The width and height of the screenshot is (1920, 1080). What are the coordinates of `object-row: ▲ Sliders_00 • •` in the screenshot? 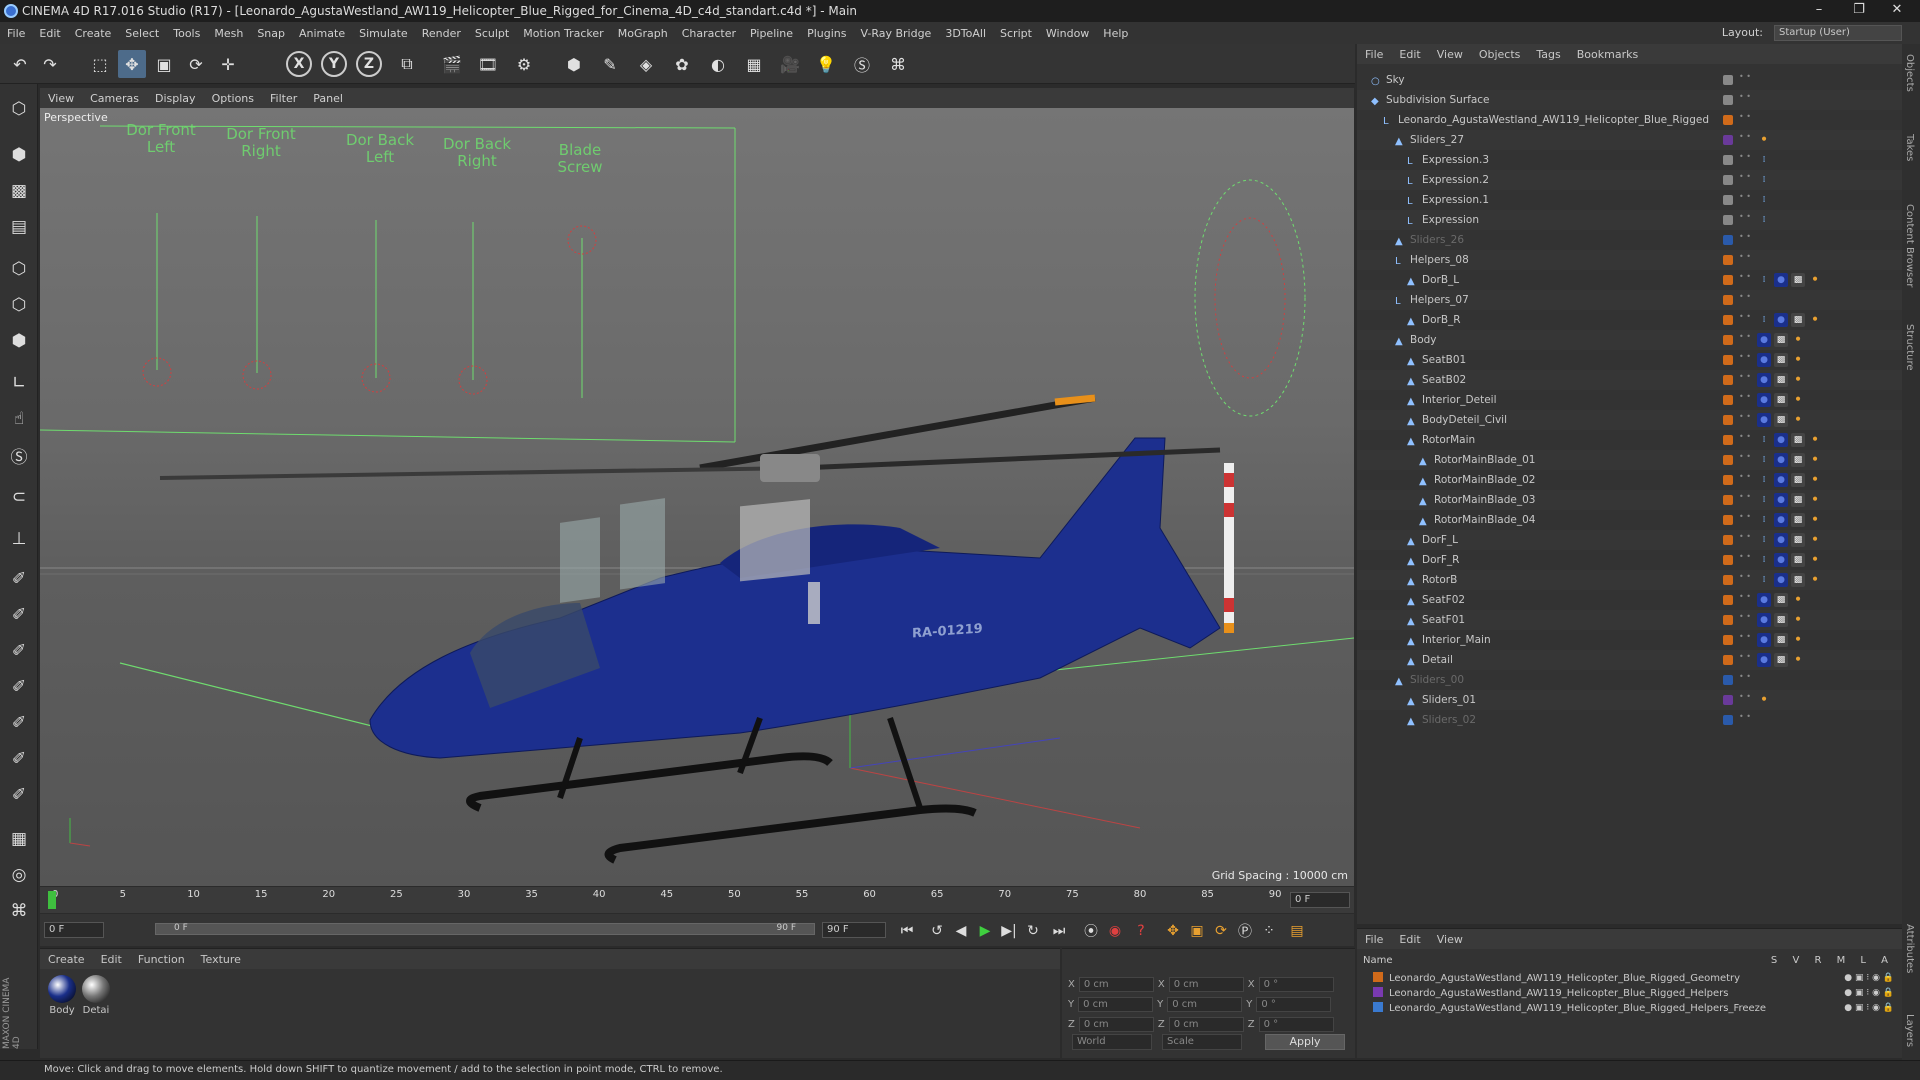 It's located at (1629, 680).